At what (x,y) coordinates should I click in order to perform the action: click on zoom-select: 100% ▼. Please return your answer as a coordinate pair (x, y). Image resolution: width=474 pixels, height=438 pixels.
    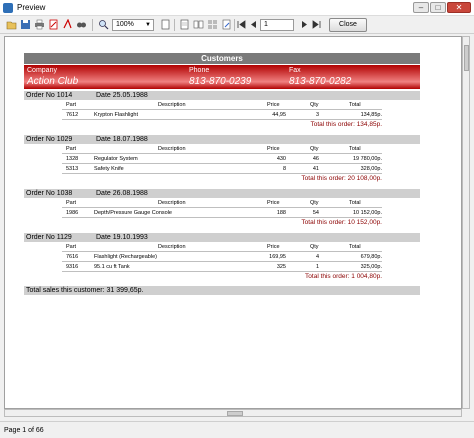
    Looking at the image, I should click on (133, 25).